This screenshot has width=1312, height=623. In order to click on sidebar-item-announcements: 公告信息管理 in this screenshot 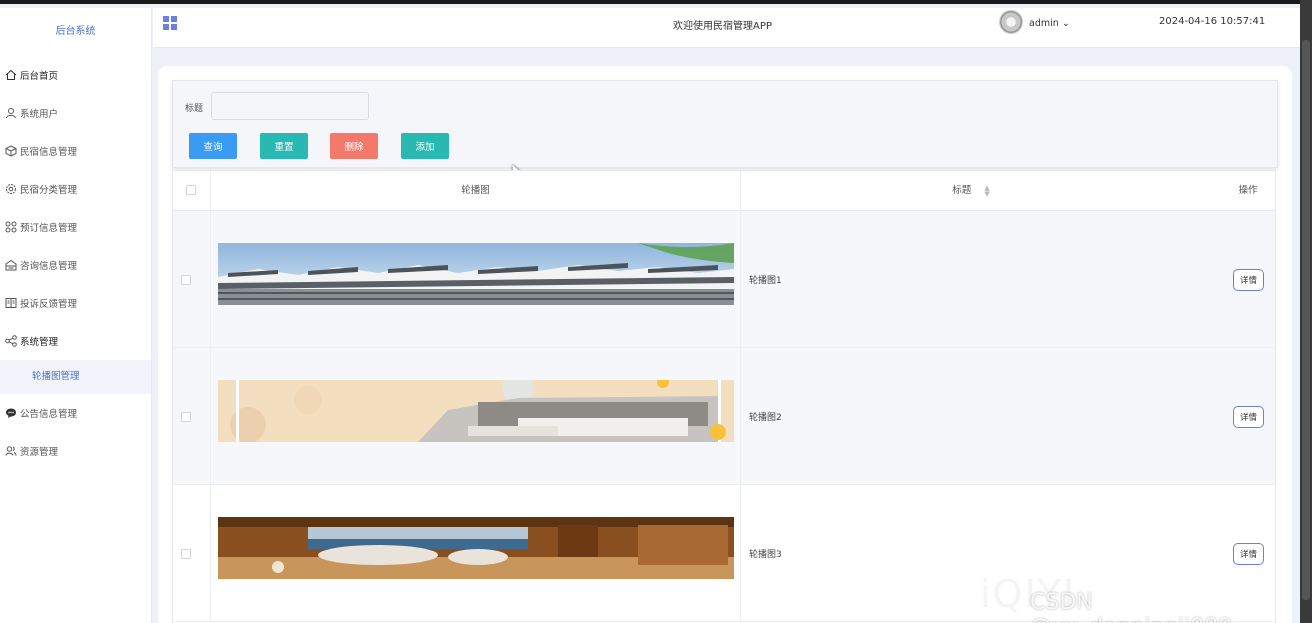, I will do `click(75, 413)`.